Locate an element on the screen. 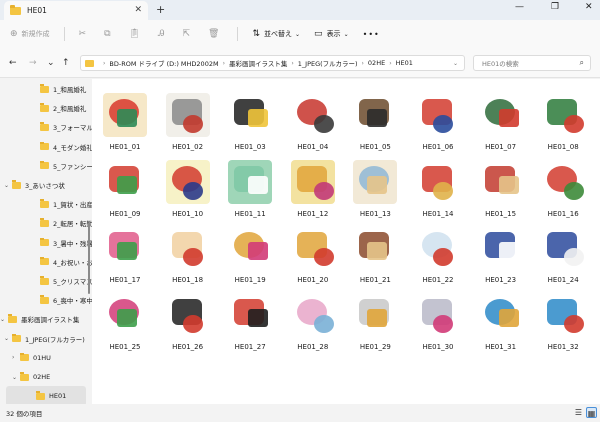  sidebar-item: ⌄ 3_あいさつ状 is located at coordinates (32, 185).